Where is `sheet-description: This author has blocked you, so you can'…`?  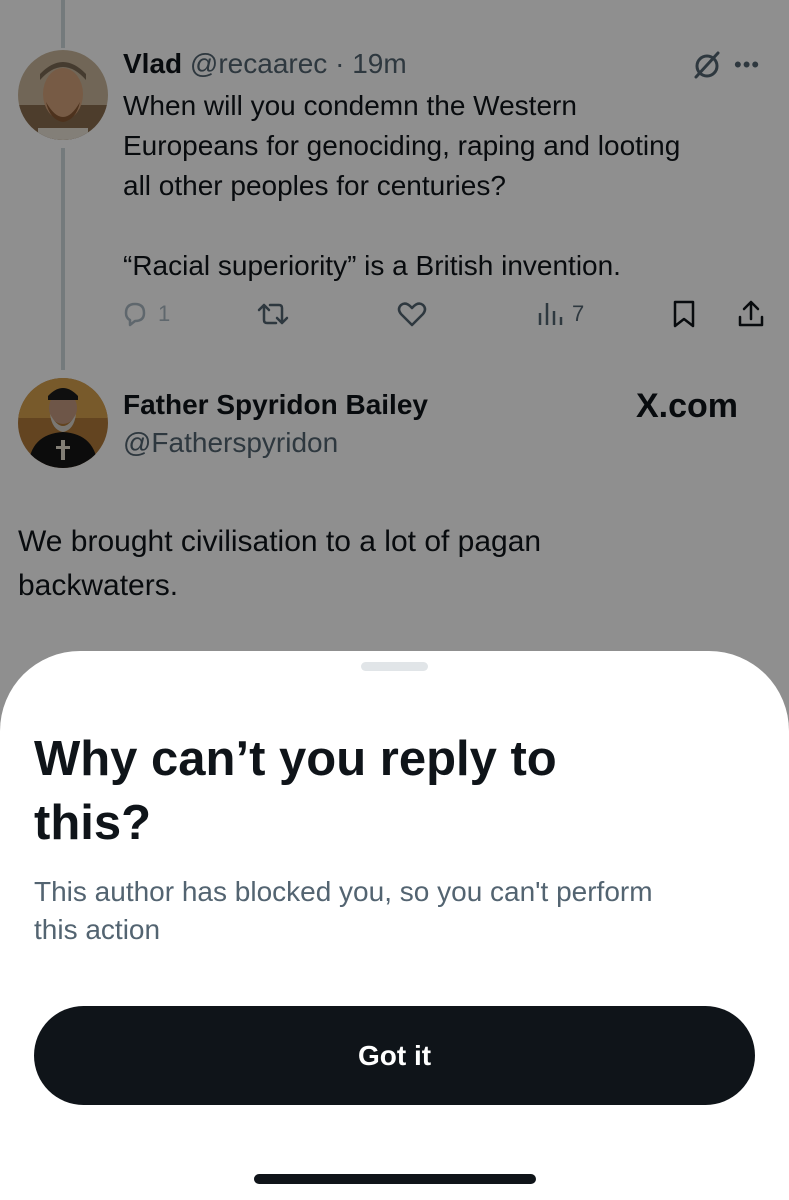
sheet-description: This author has blocked you, so you can'… is located at coordinates (343, 910).